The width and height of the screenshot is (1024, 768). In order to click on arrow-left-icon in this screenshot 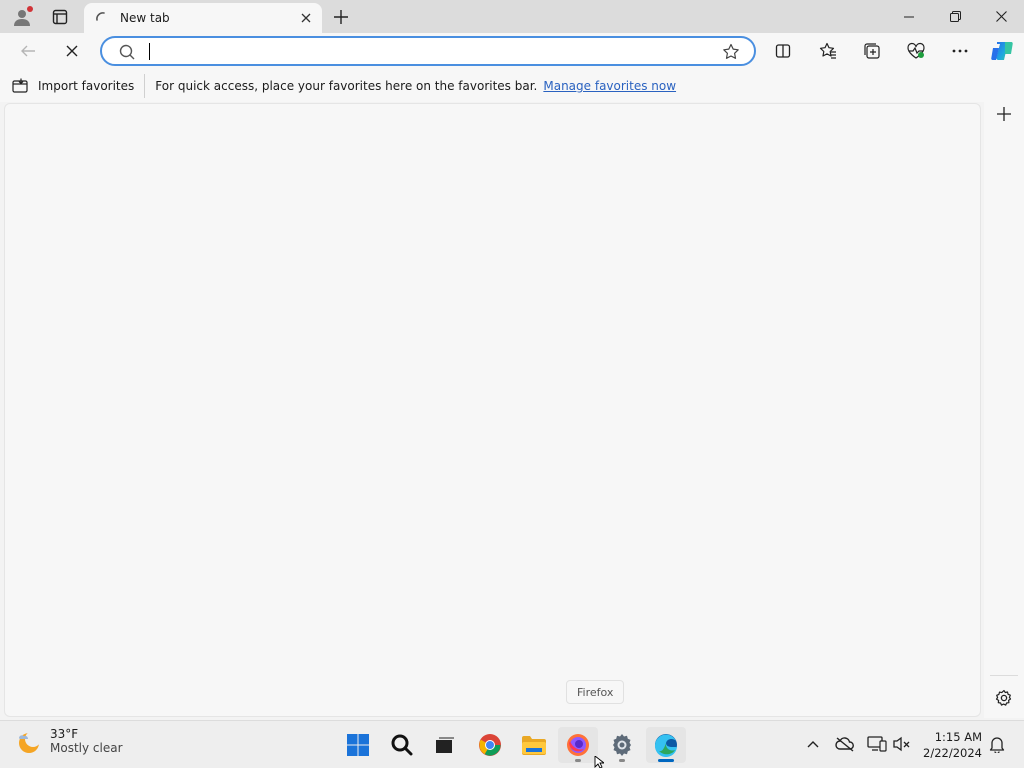, I will do `click(28, 51)`.